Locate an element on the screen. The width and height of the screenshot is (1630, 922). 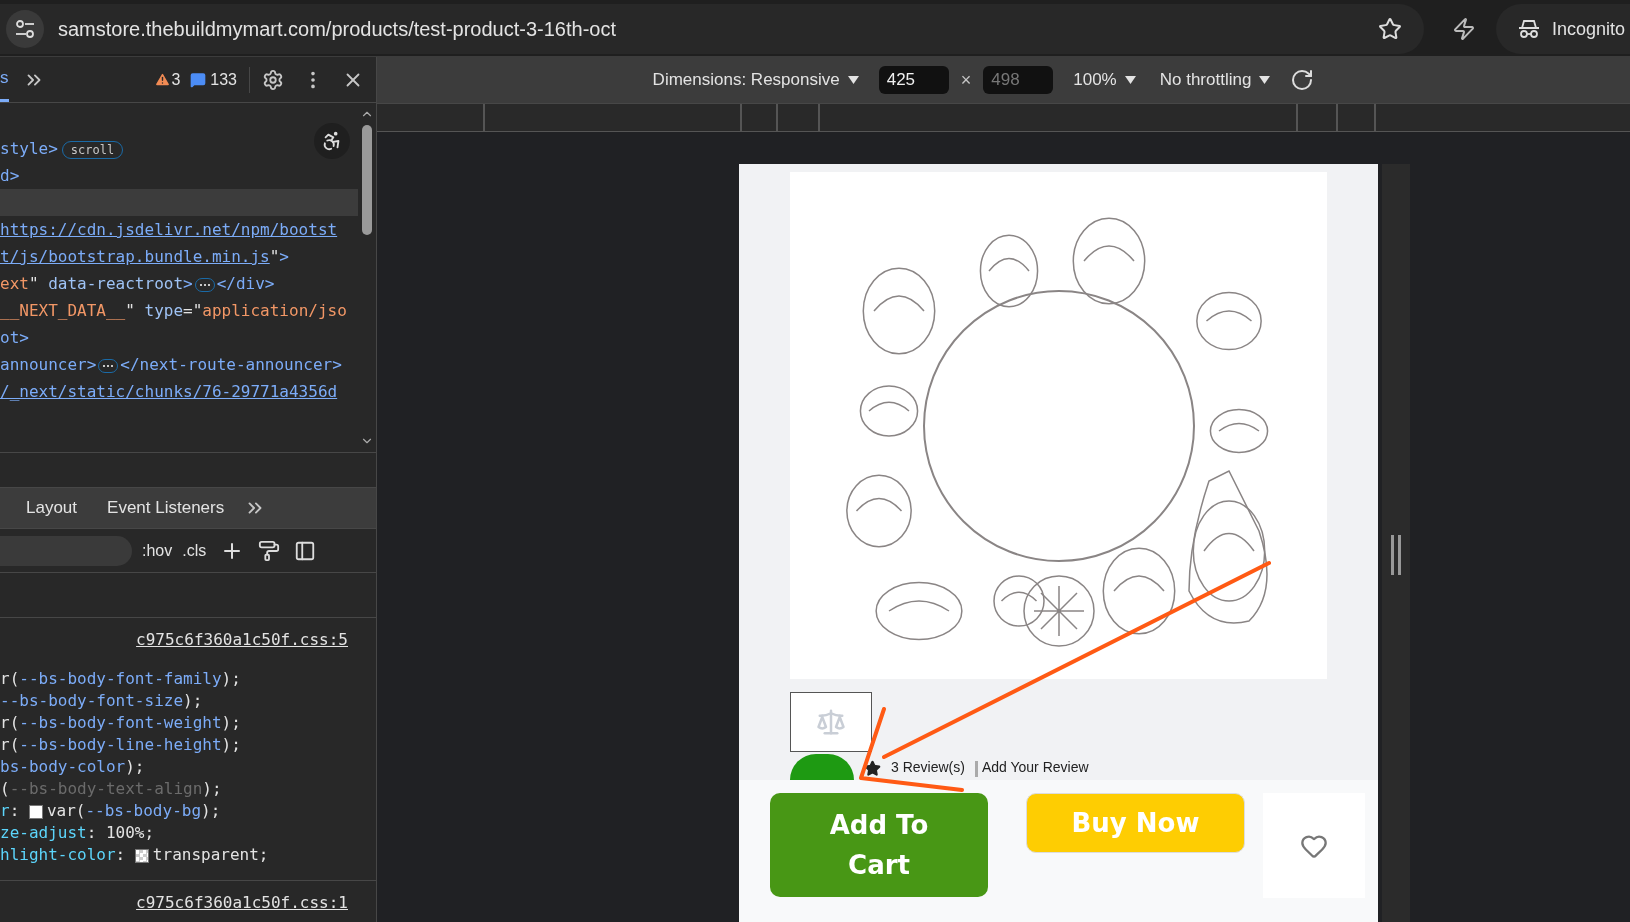
css-declaration: r(--bs-body-font-weight); is located at coordinates (120, 723).